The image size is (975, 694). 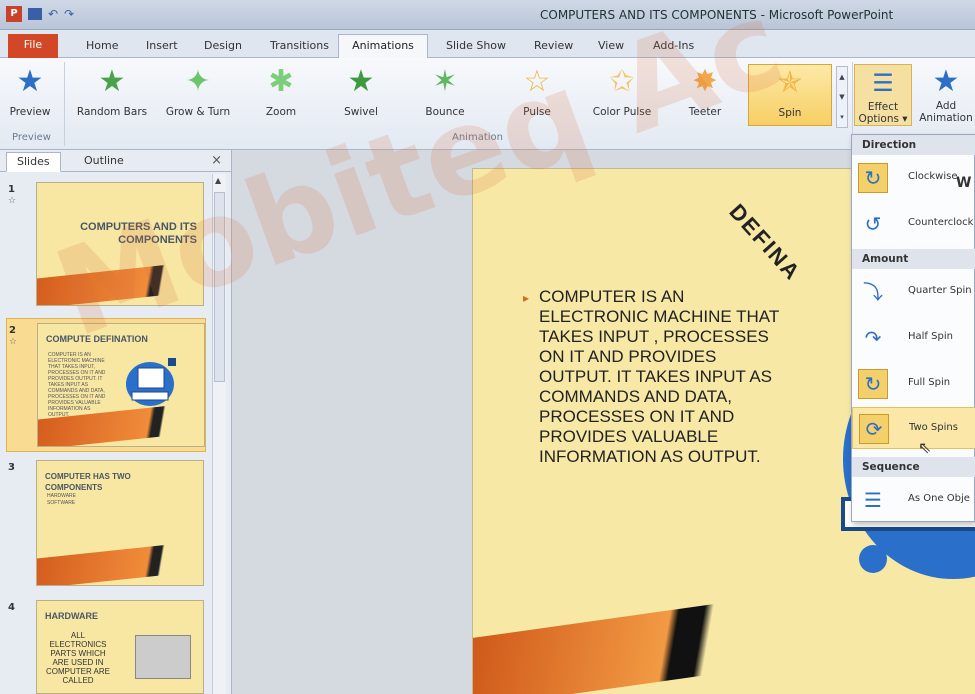 What do you see at coordinates (31, 137) in the screenshot?
I see `preview-group-label: Preview` at bounding box center [31, 137].